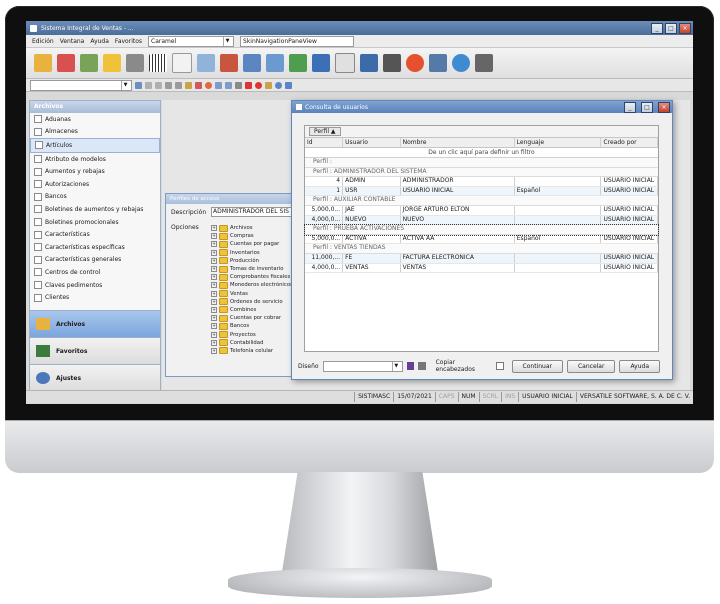 The image size is (720, 604). Describe the element at coordinates (558, 142) in the screenshot. I see `column-header: Lenguaje` at that location.